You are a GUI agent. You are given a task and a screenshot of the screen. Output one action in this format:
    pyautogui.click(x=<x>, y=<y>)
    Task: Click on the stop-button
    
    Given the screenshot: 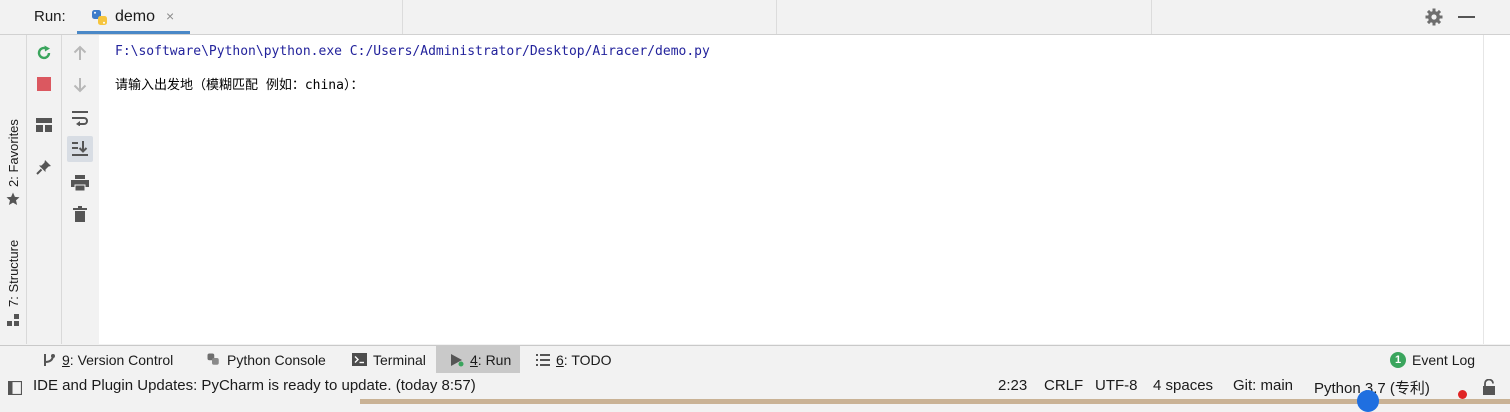 What is the action you would take?
    pyautogui.click(x=44, y=84)
    